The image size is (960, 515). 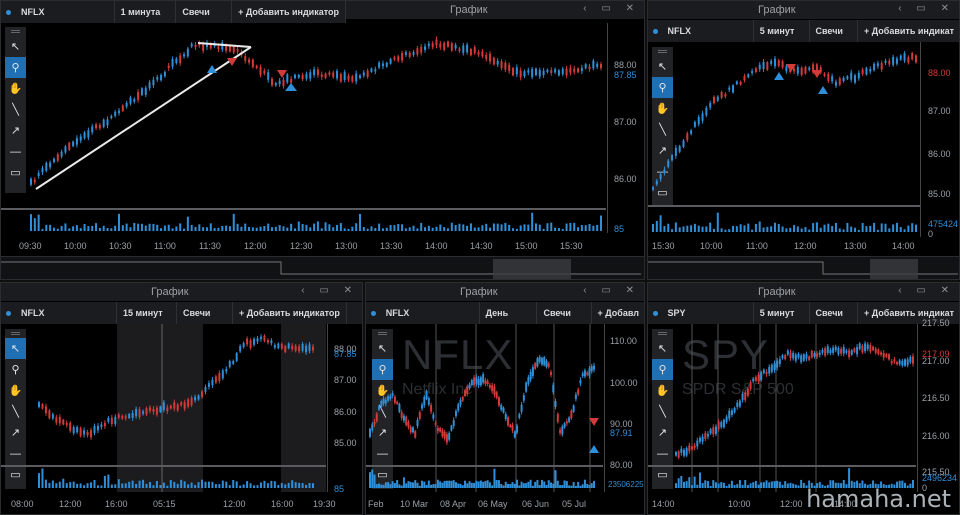 What do you see at coordinates (146, 12) in the screenshot?
I see `interval-selector: 1 минута` at bounding box center [146, 12].